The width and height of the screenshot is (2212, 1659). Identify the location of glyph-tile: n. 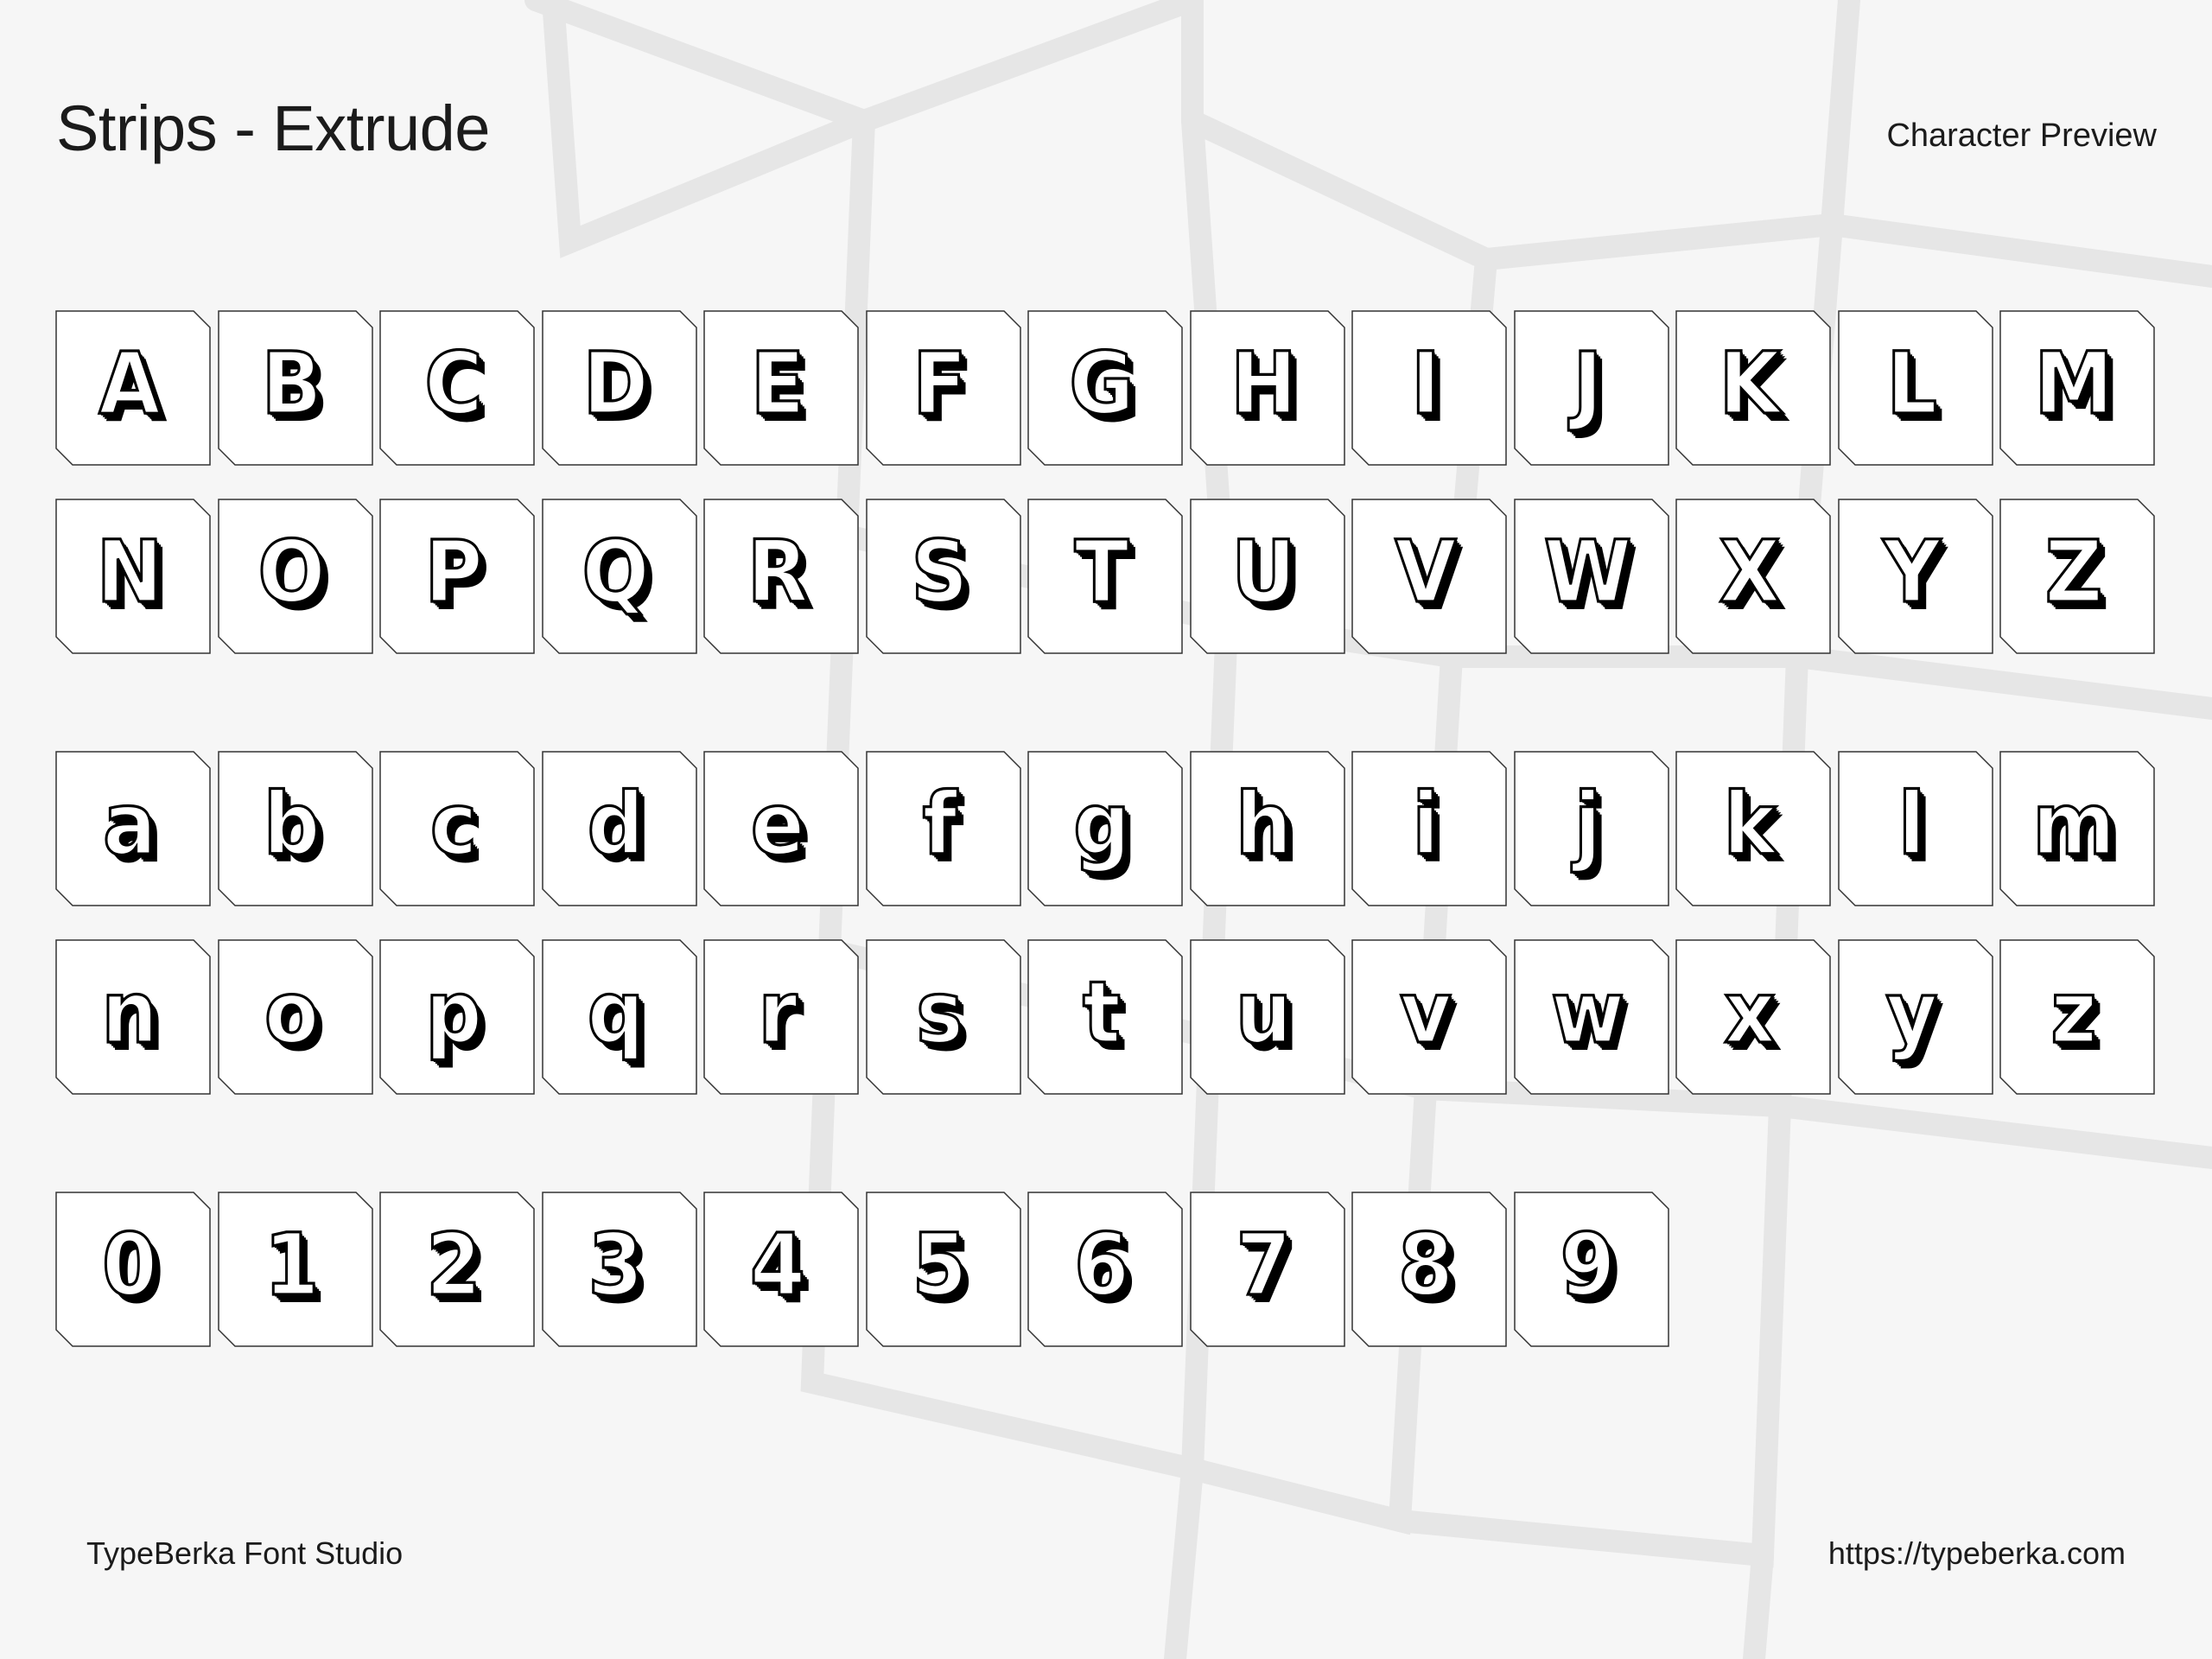
(133, 1017).